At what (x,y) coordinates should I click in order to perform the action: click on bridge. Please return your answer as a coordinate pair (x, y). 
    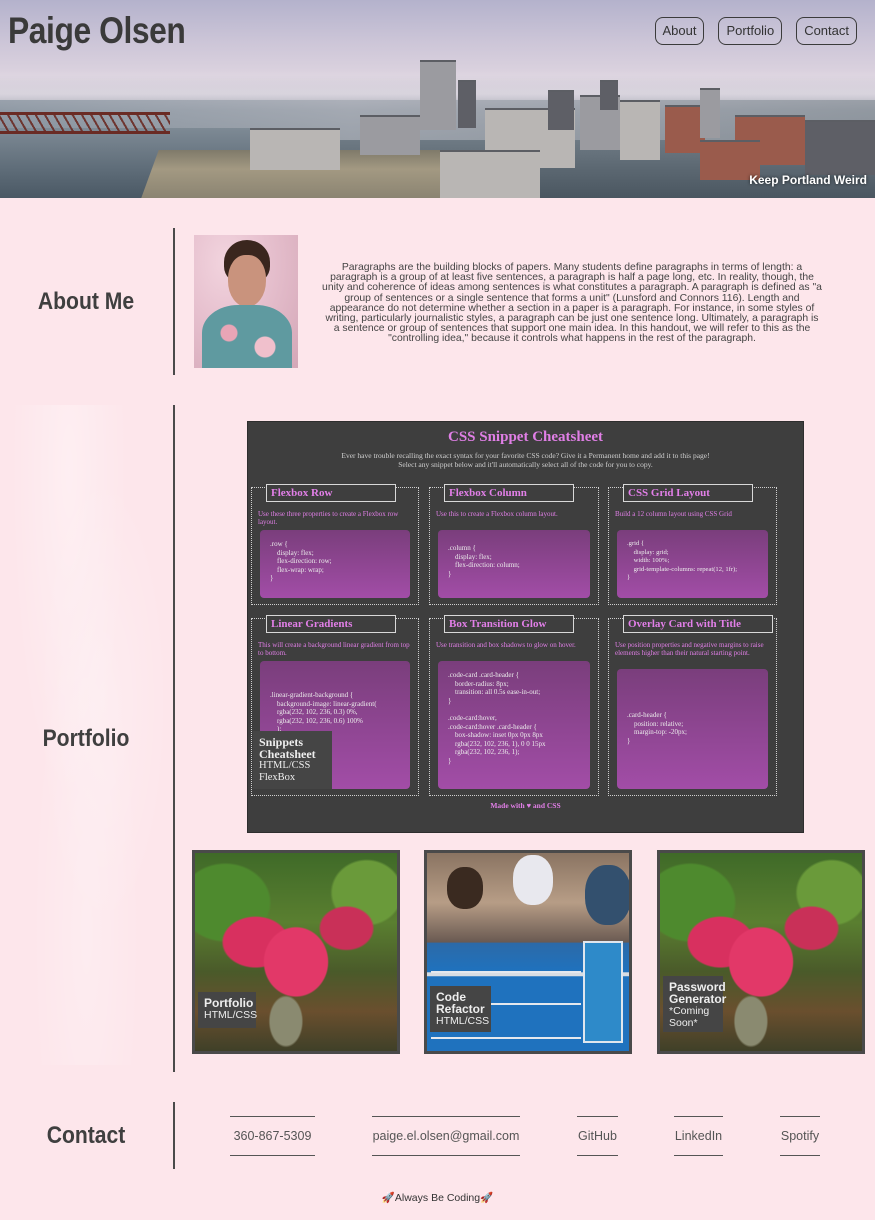
    Looking at the image, I should click on (85, 123).